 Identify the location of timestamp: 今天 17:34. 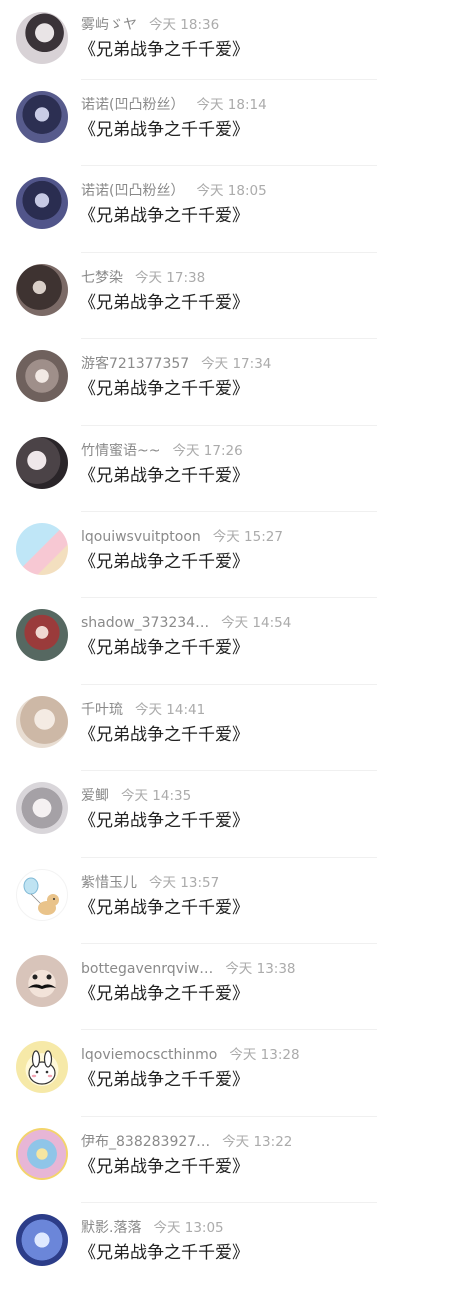
(236, 364).